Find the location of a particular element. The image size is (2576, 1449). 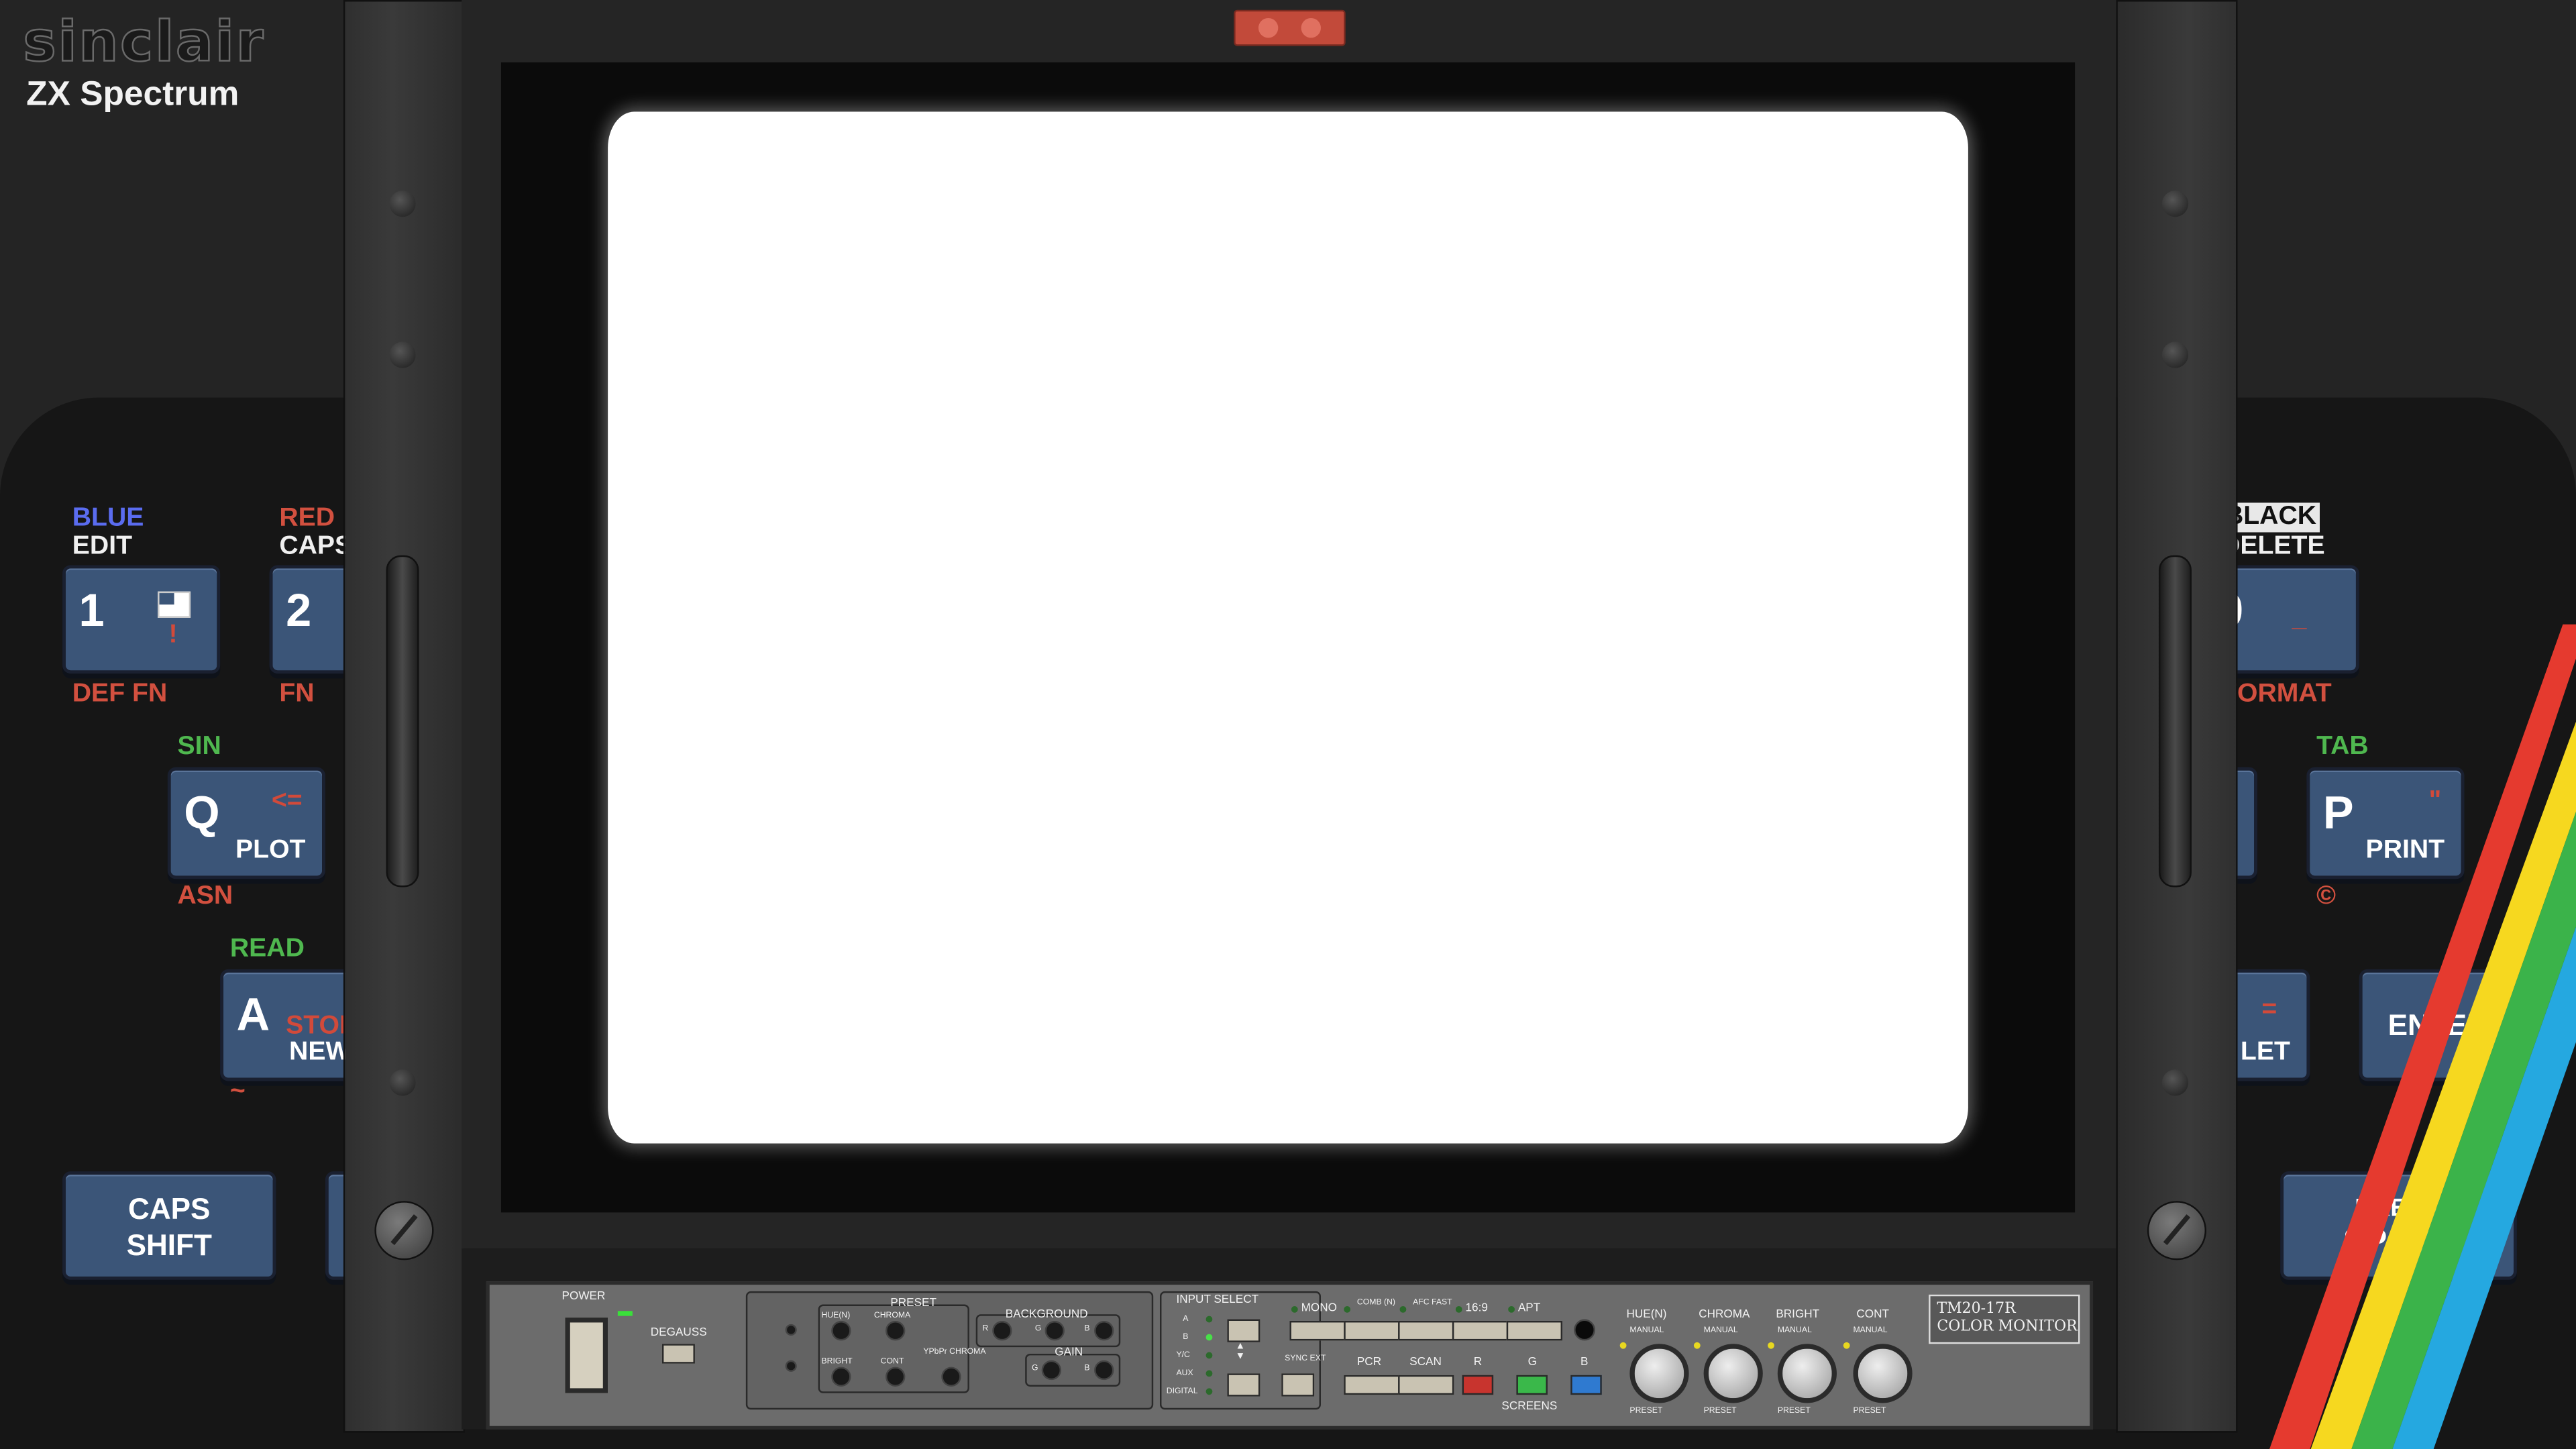

chroma-preset-label: CHROMA is located at coordinates (892, 1316).